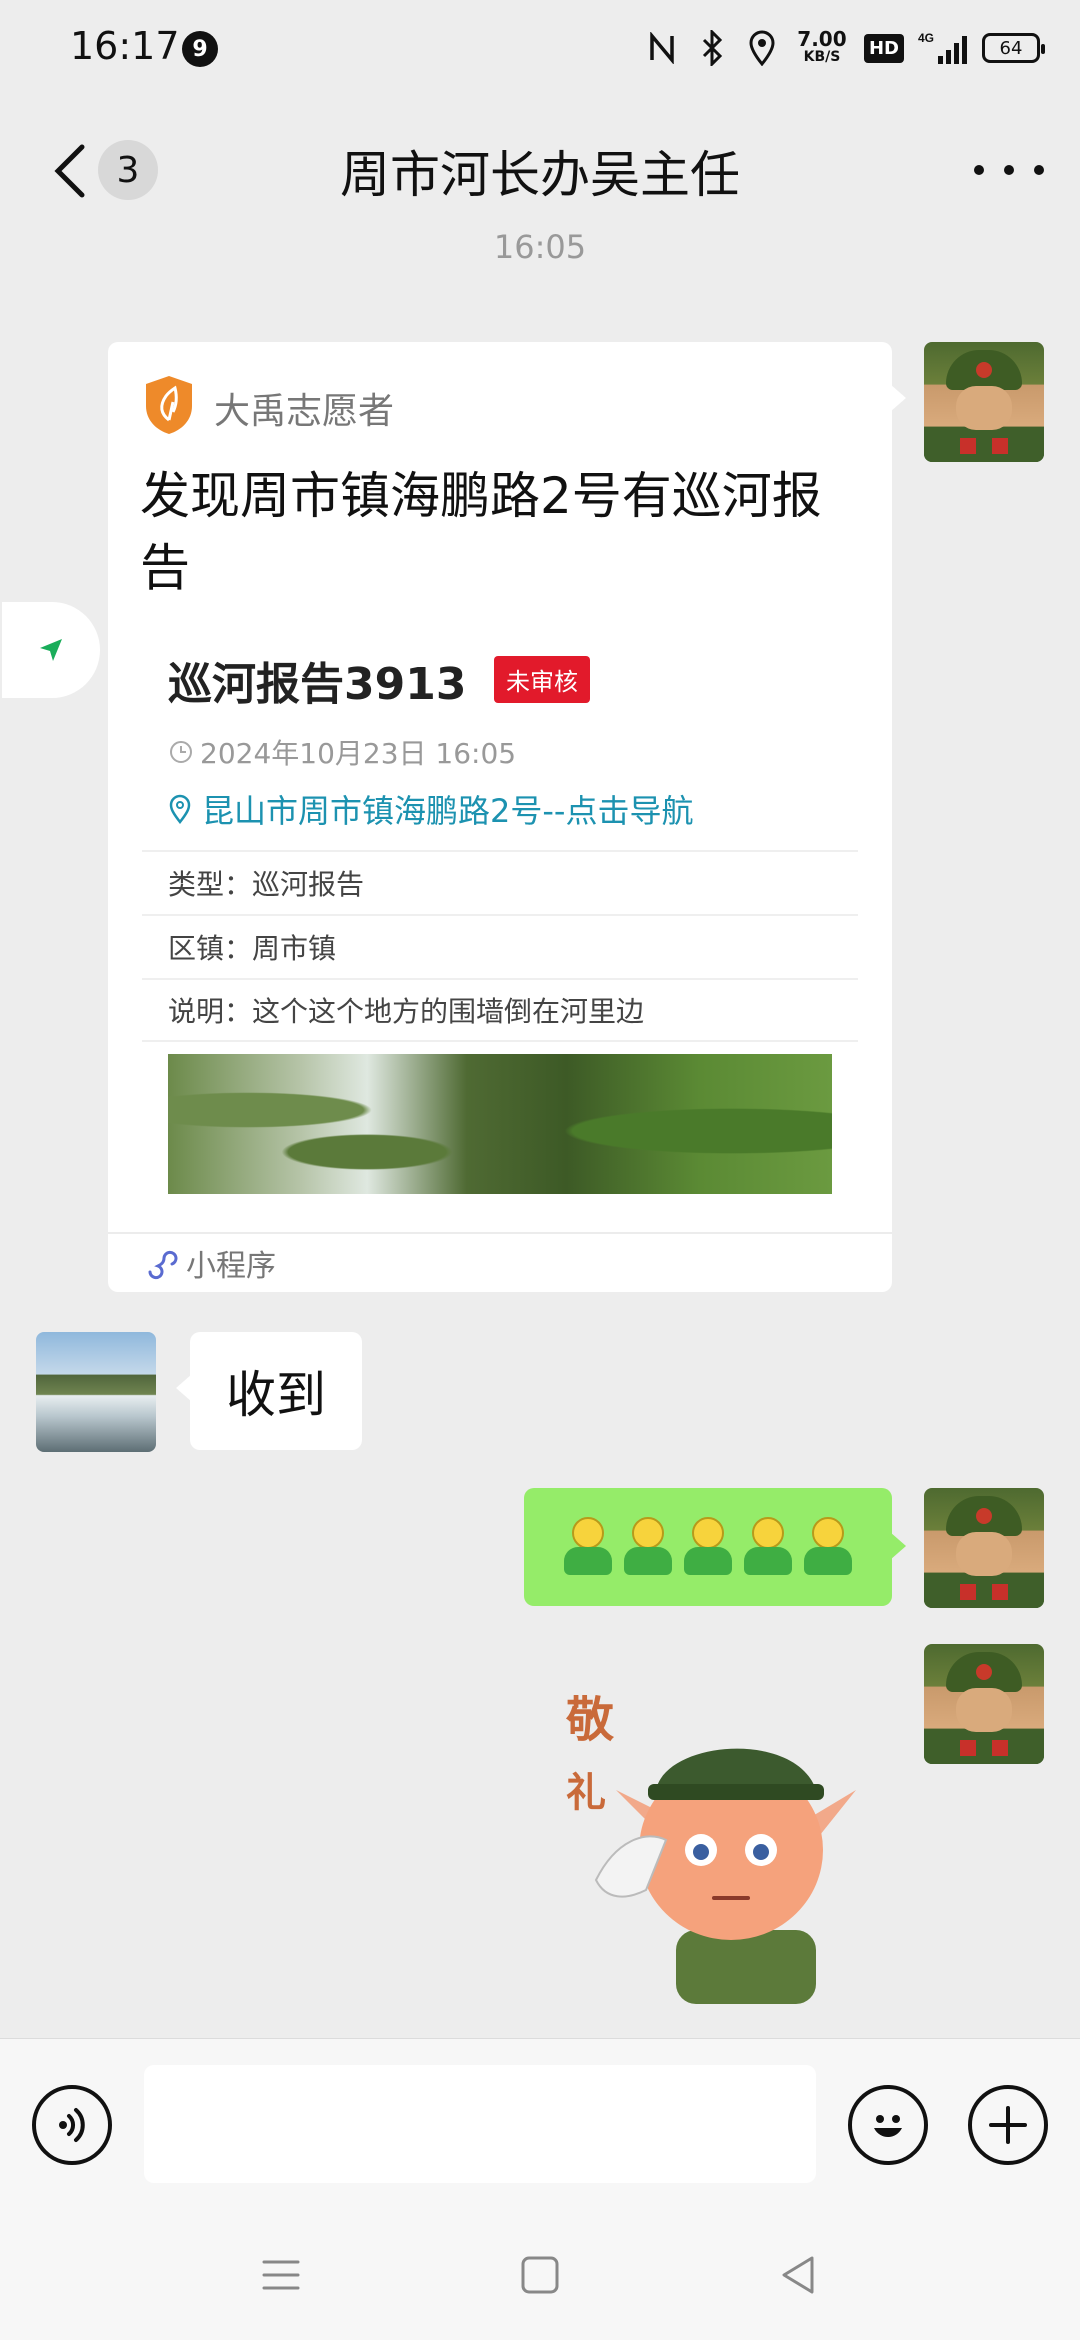 The image size is (1080, 2340). What do you see at coordinates (540, 247) in the screenshot?
I see `message-timestamp: 16:05` at bounding box center [540, 247].